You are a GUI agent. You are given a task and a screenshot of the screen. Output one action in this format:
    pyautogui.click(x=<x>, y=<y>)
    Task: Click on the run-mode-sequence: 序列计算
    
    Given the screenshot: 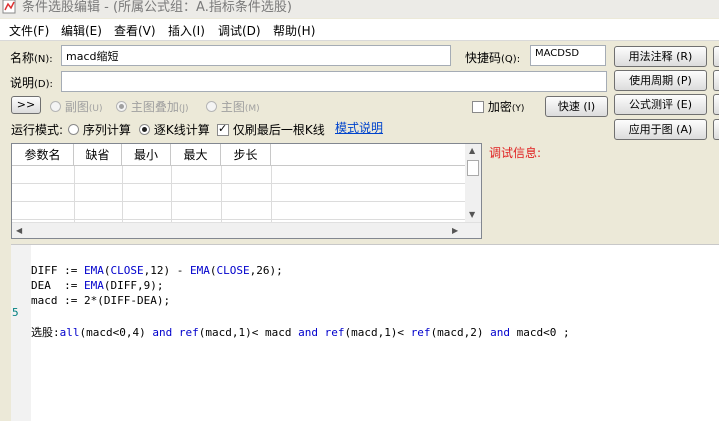 What is the action you would take?
    pyautogui.click(x=99, y=129)
    